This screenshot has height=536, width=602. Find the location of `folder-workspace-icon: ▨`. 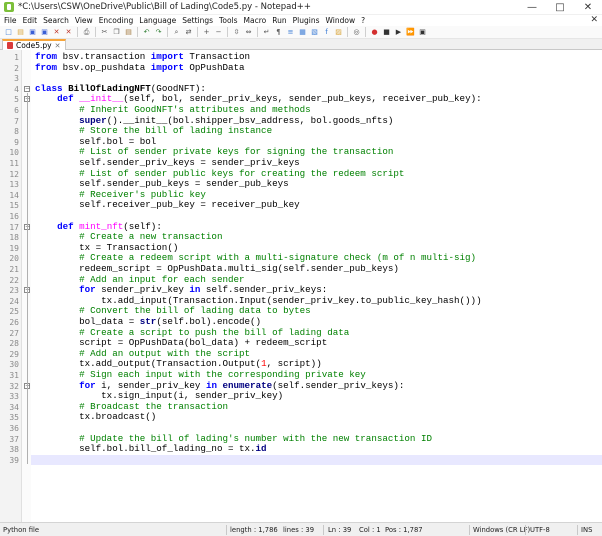

folder-workspace-icon: ▨ is located at coordinates (338, 32).